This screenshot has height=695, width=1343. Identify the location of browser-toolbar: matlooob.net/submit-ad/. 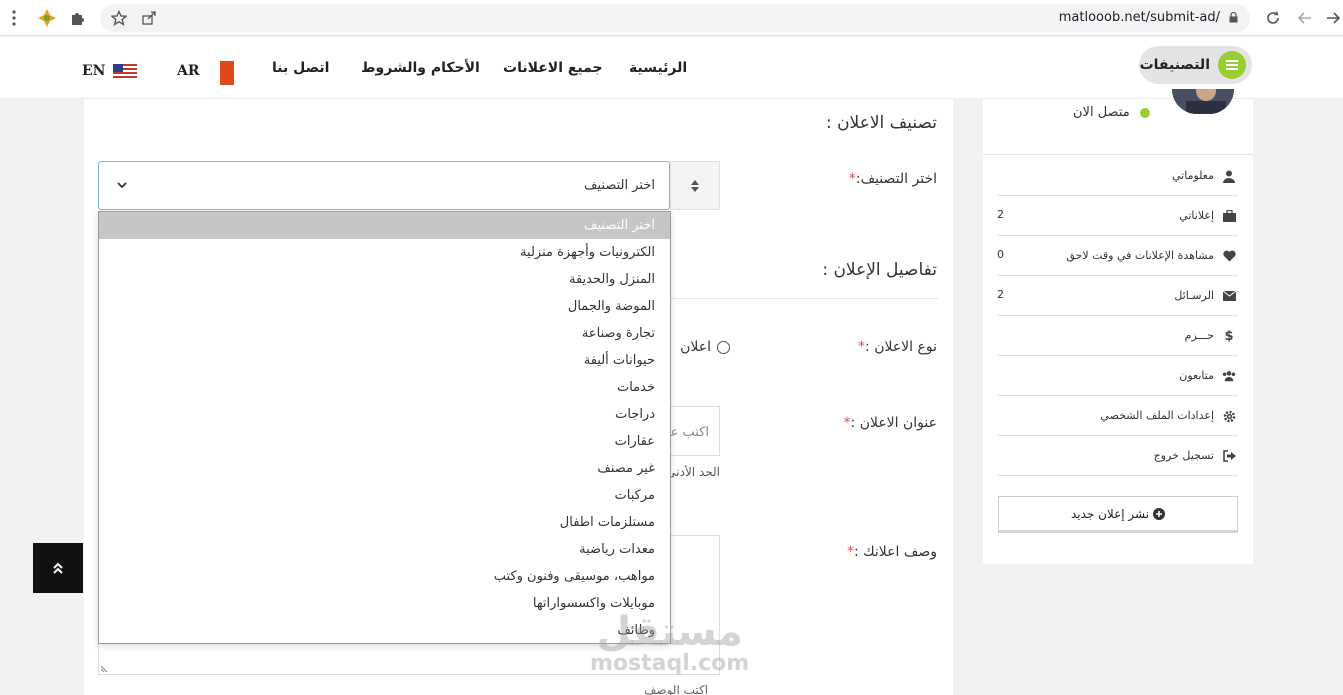
(671, 18).